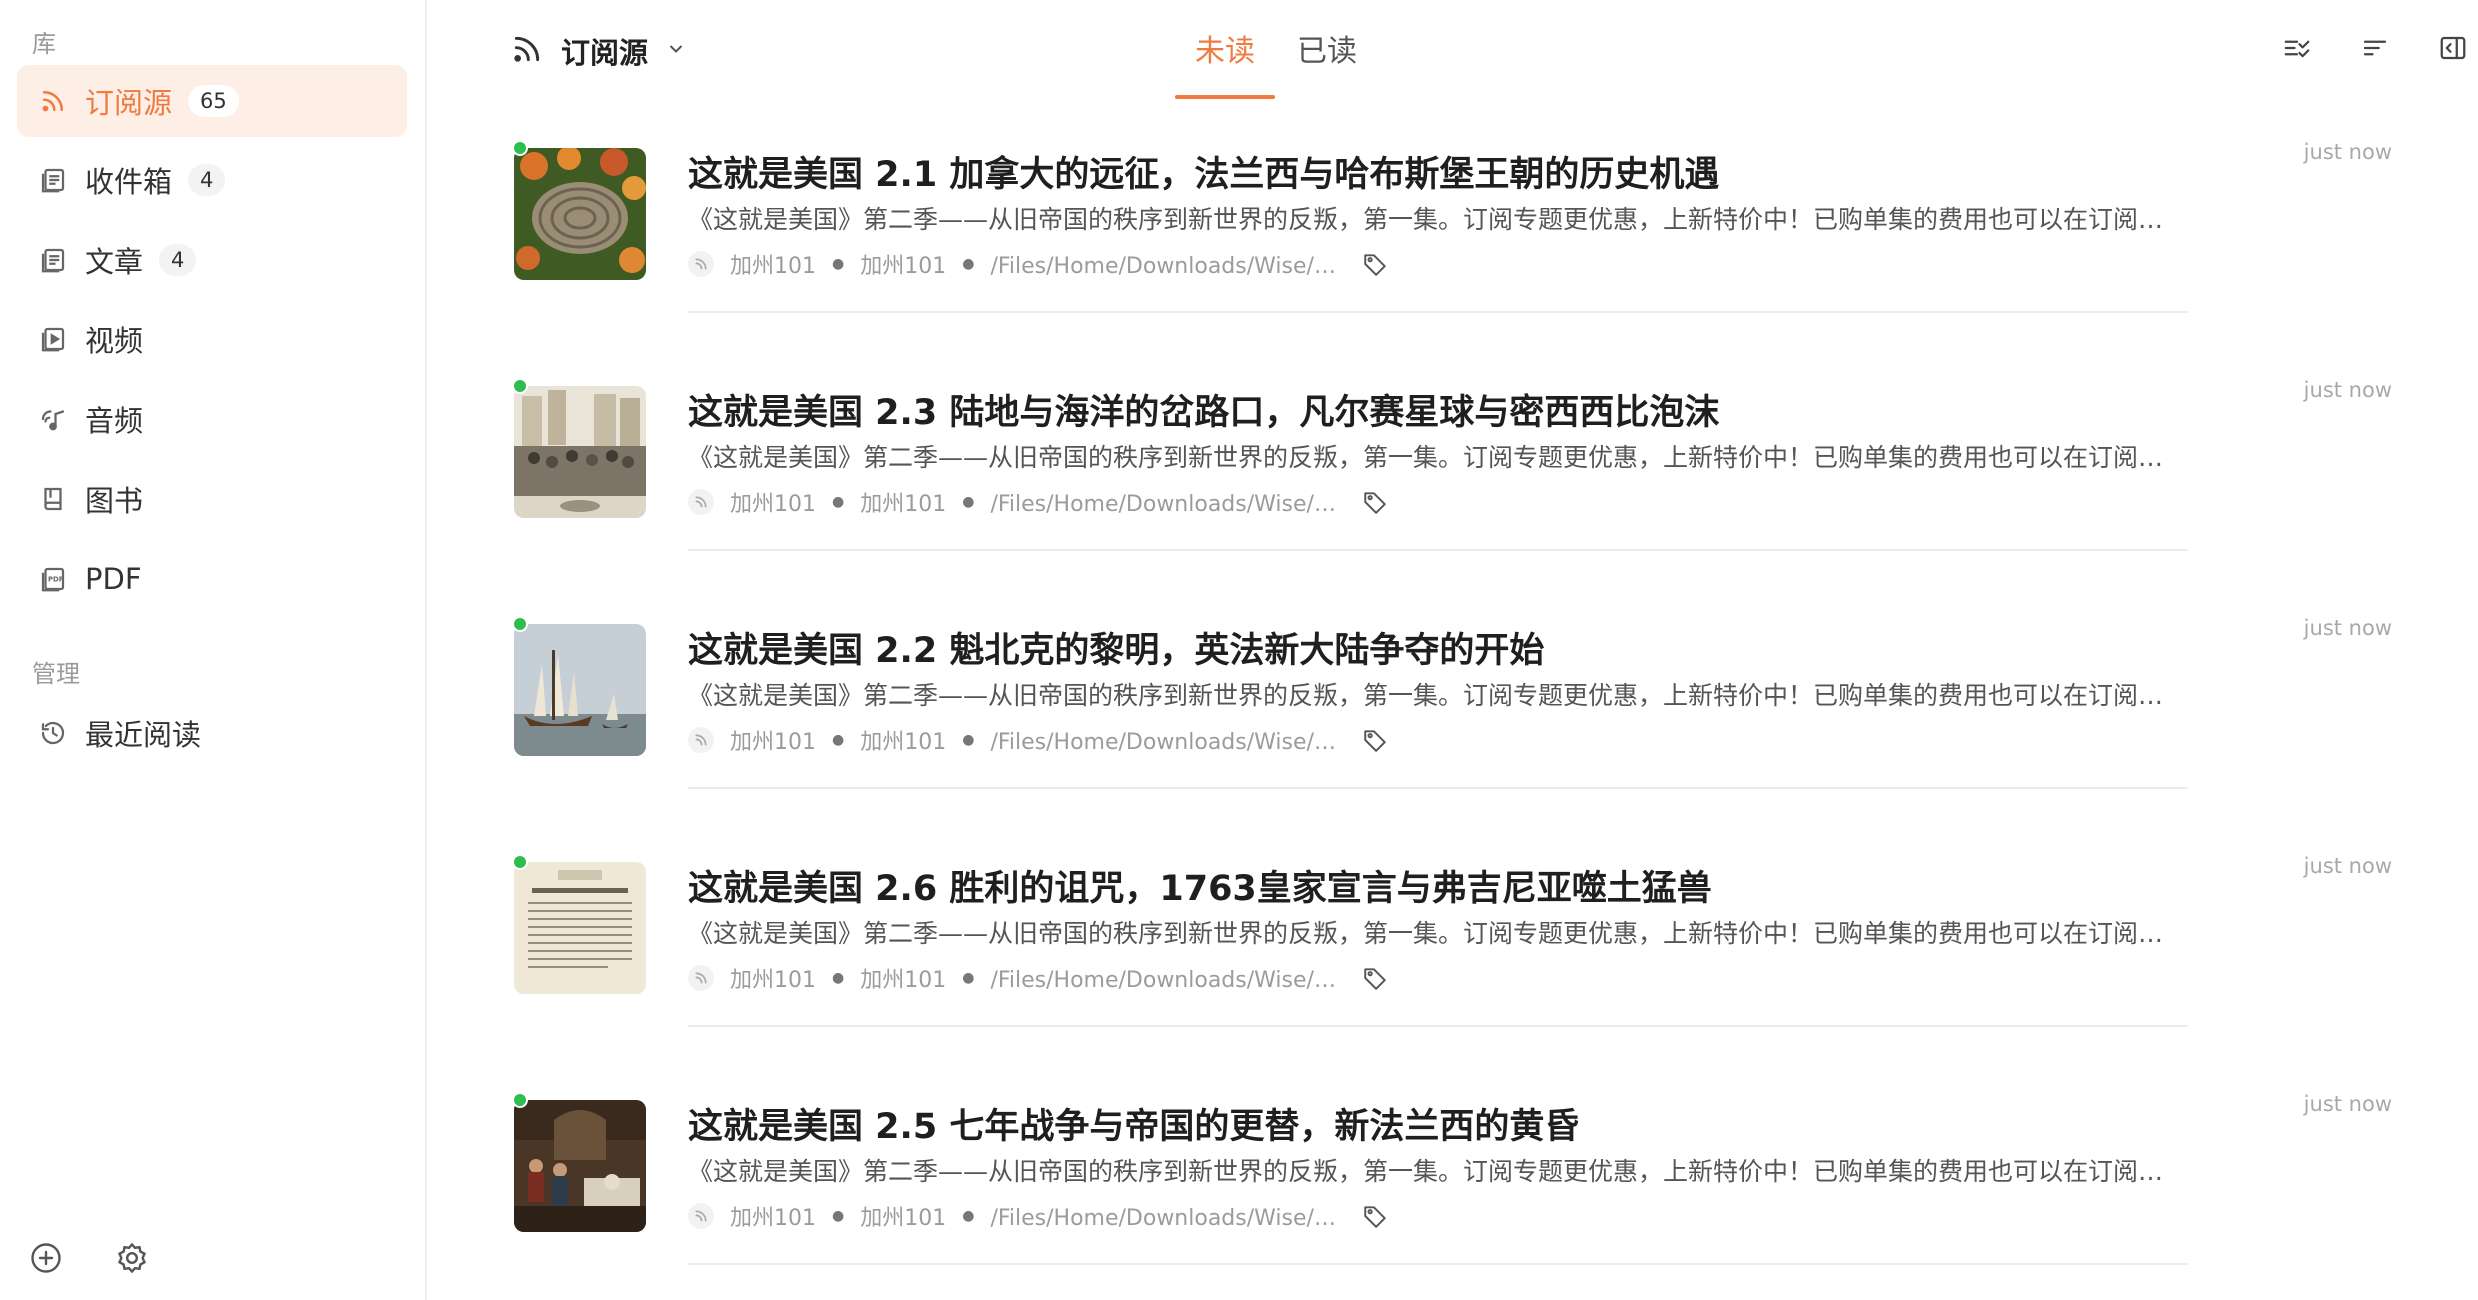  What do you see at coordinates (1133, 1123) in the screenshot?
I see `article-title: 这就是美国 2.5 七年战争与帝国的更替，新法兰西的黄昏` at bounding box center [1133, 1123].